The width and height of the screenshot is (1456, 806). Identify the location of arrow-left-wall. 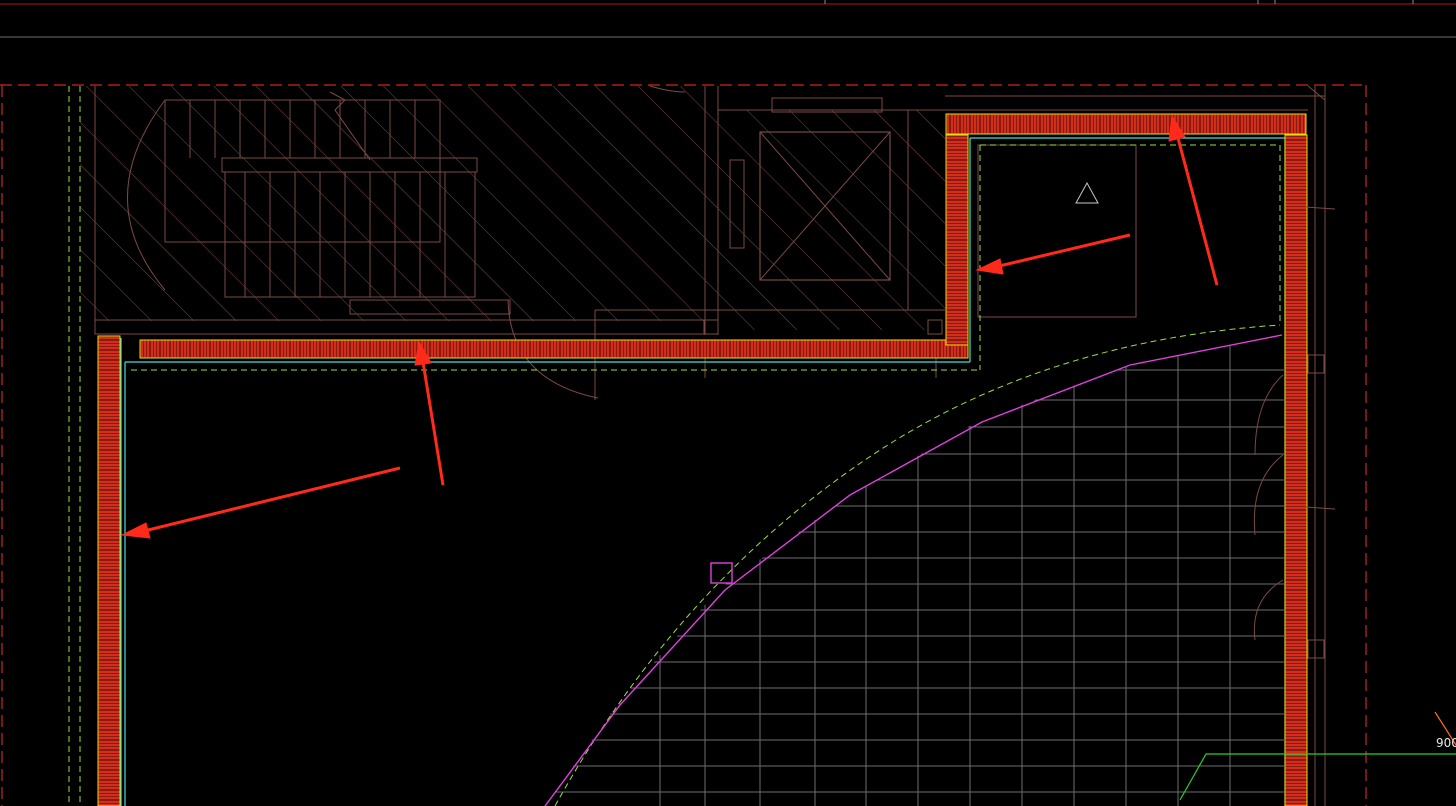
(260, 502).